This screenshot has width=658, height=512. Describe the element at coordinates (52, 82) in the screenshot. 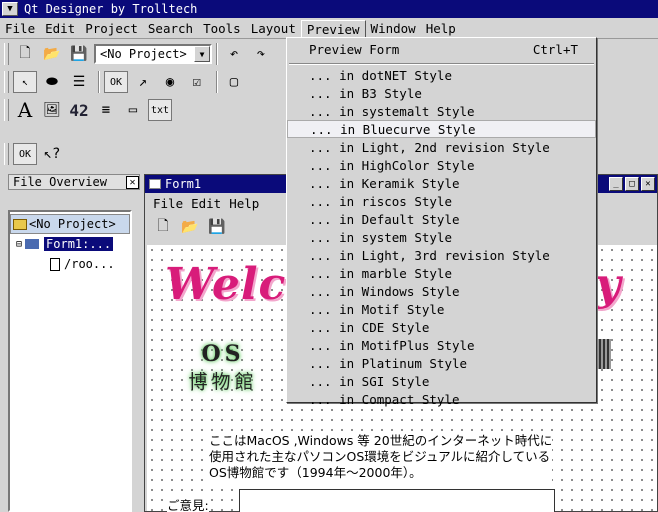

I see `connect-signals-icon: ⬬` at that location.